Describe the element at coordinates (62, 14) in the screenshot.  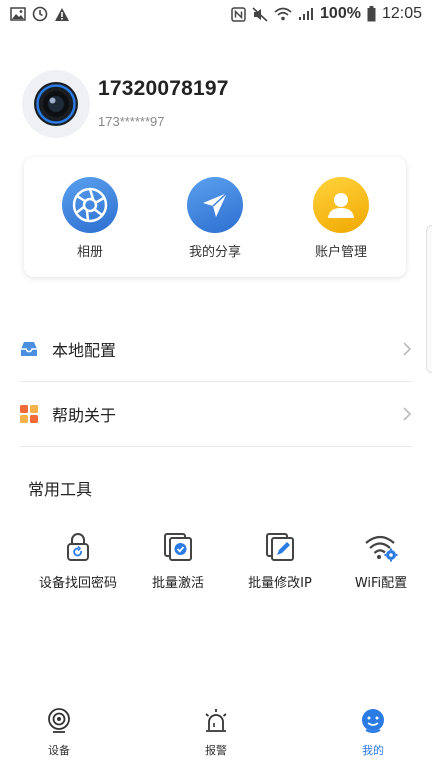
I see `warning-icon` at that location.